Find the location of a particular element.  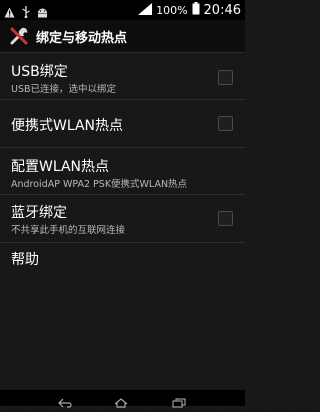

portable-wlan-hotspot-item: 便携式WLAN热点 is located at coordinates (122, 124).